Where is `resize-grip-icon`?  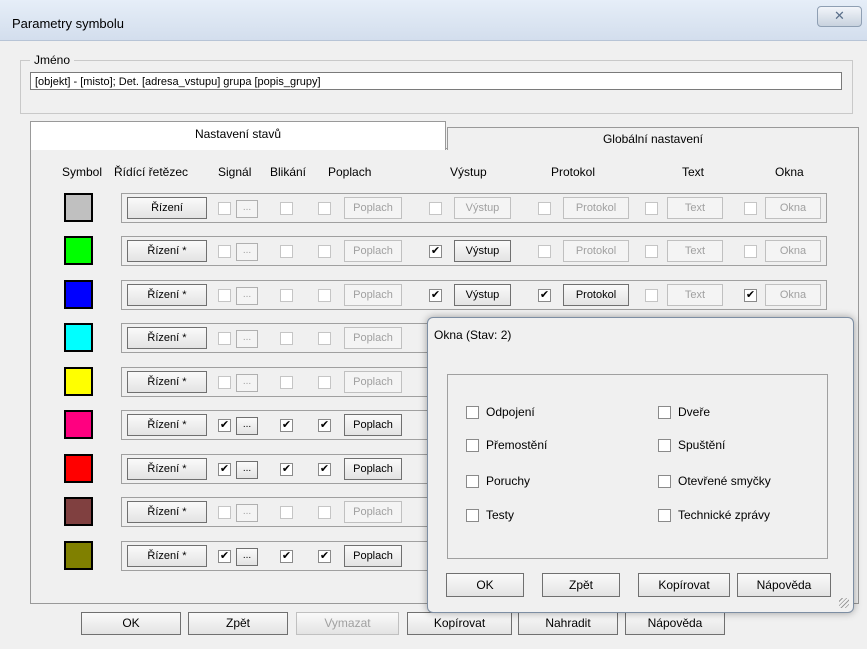 resize-grip-icon is located at coordinates (844, 603).